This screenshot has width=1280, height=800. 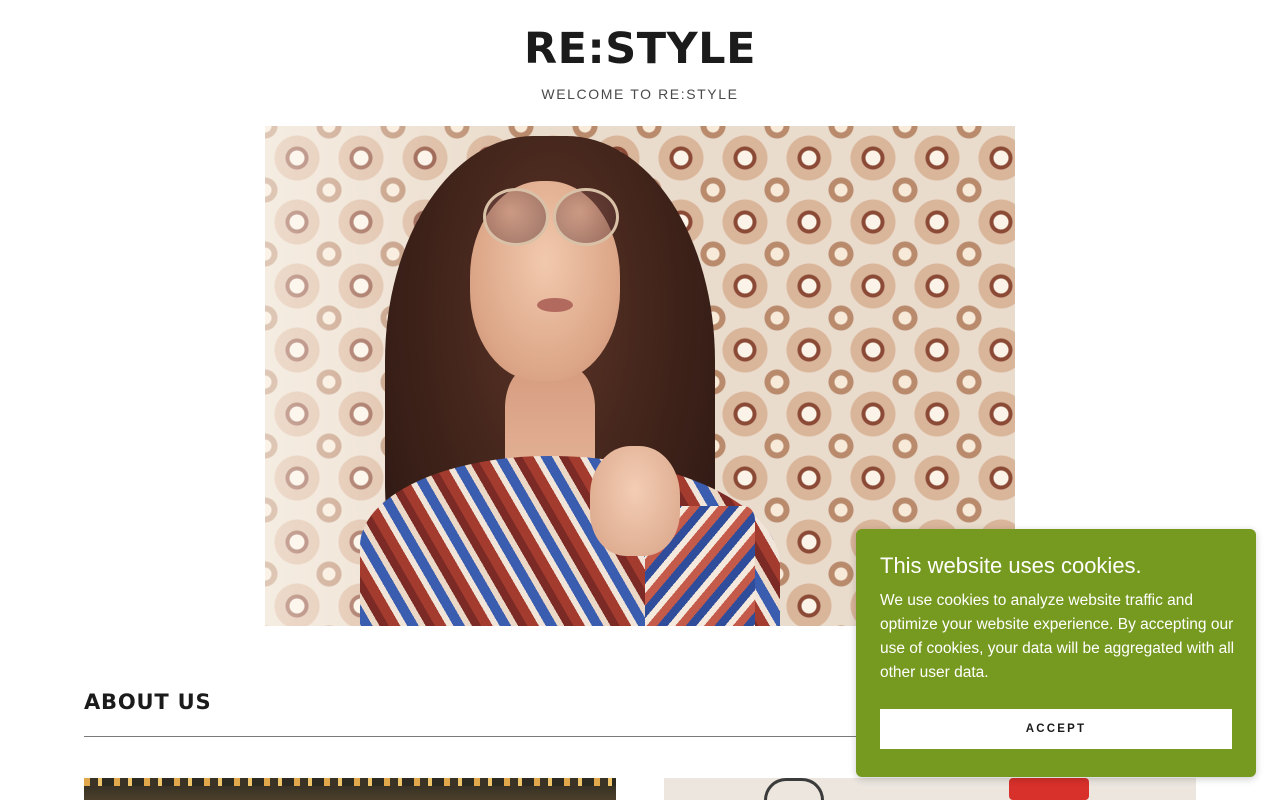 What do you see at coordinates (148, 702) in the screenshot?
I see `about-heading: ABOUT US` at bounding box center [148, 702].